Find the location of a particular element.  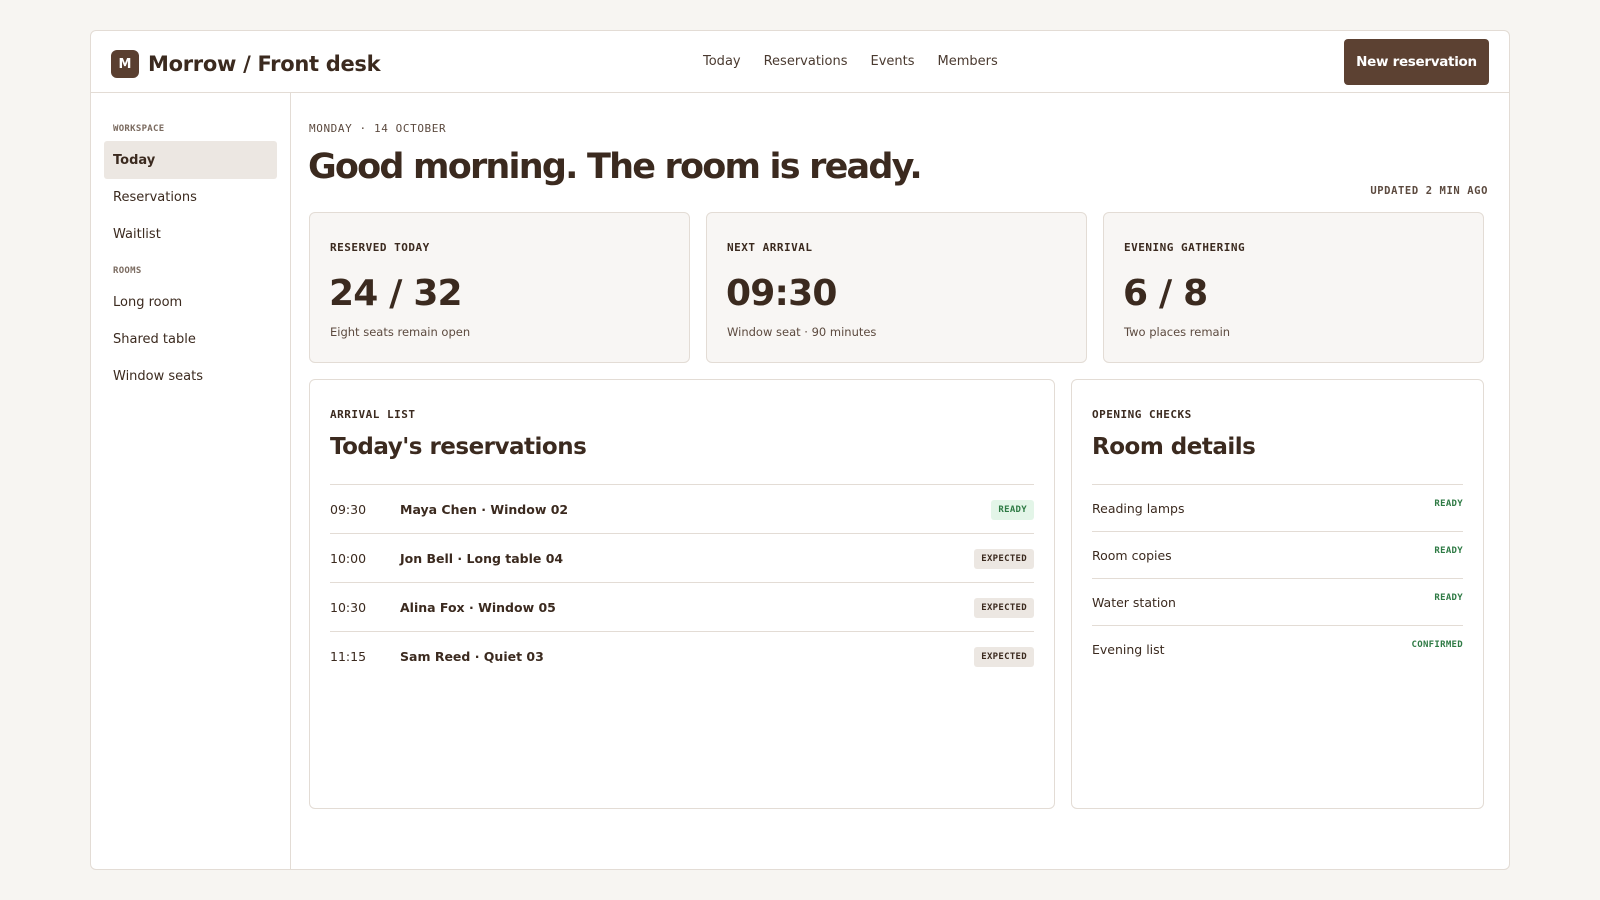

nav-events: Events is located at coordinates (893, 61).